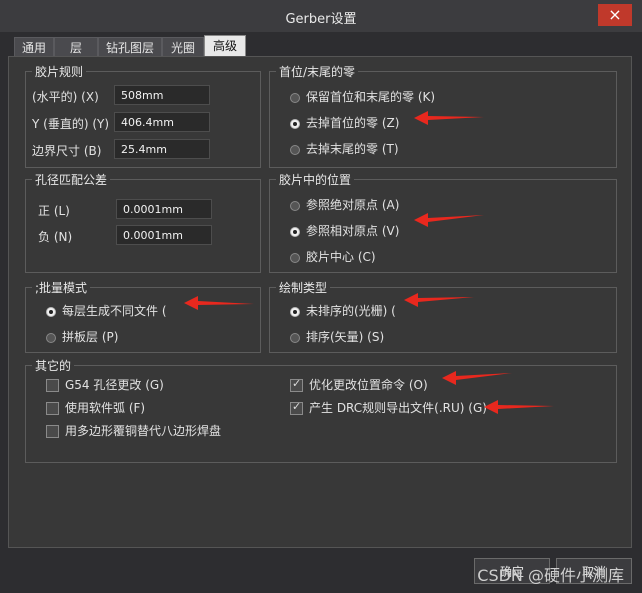 The image size is (642, 593). Describe the element at coordinates (114, 385) in the screenshot. I see `check-label: G54 孔径更改 (G)` at that location.